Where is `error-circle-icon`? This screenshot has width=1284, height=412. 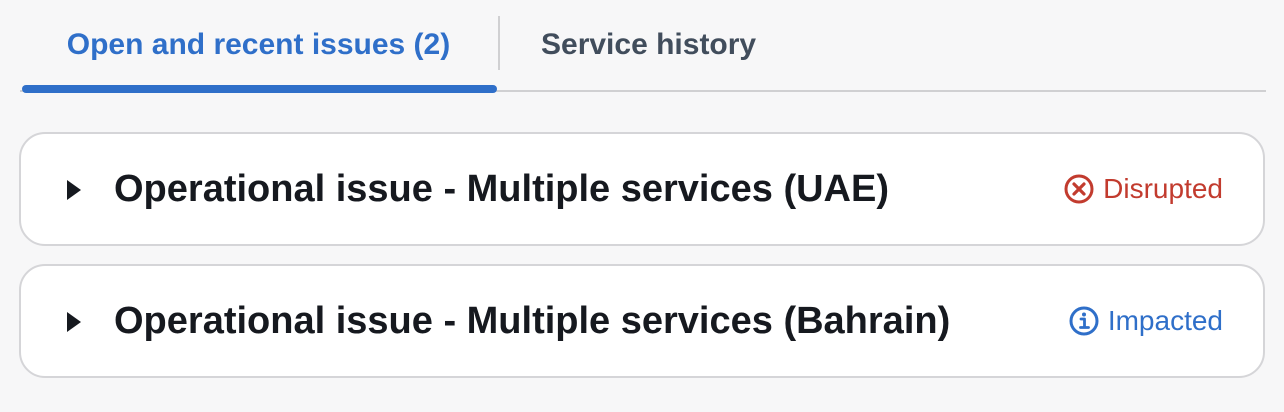
error-circle-icon is located at coordinates (1079, 189).